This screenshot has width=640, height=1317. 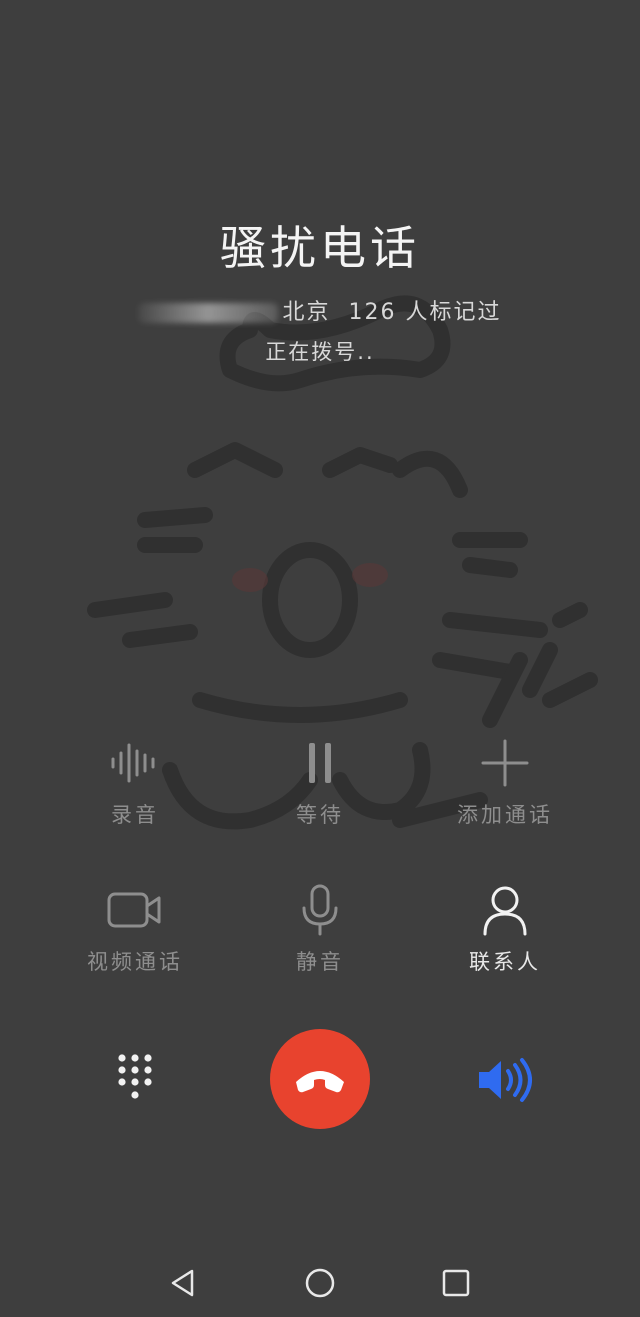 I want to click on video-camera-icon, so click(x=134, y=910).